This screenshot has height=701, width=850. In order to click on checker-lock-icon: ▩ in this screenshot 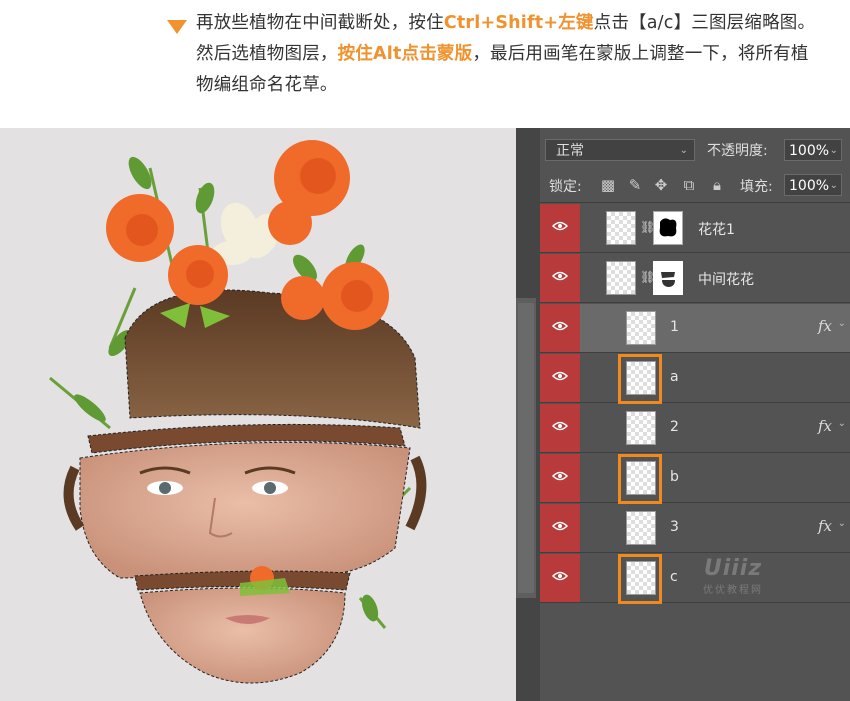, I will do `click(608, 185)`.